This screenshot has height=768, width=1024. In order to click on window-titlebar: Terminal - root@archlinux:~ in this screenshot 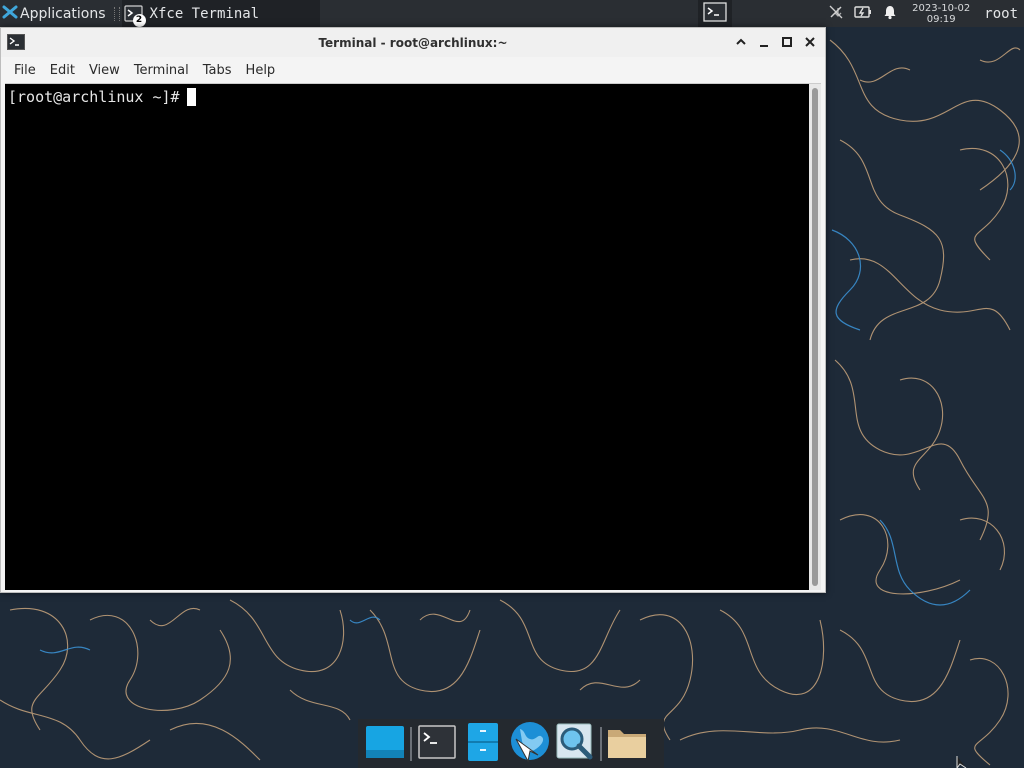, I will do `click(413, 42)`.